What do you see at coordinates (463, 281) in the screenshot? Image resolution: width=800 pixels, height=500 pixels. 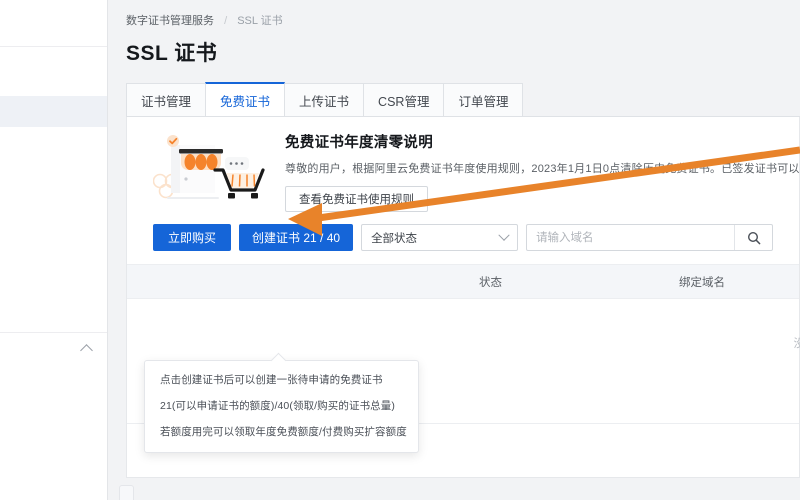 I see `table-header-row: 状态 绑定域名` at bounding box center [463, 281].